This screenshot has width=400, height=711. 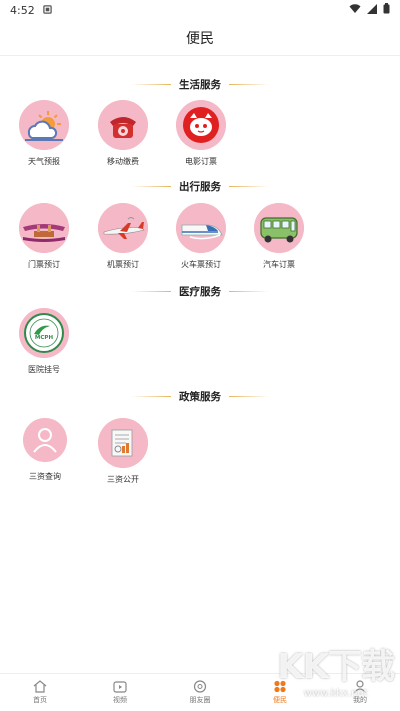 What do you see at coordinates (201, 264) in the screenshot?
I see `service-label: 火车票预订` at bounding box center [201, 264].